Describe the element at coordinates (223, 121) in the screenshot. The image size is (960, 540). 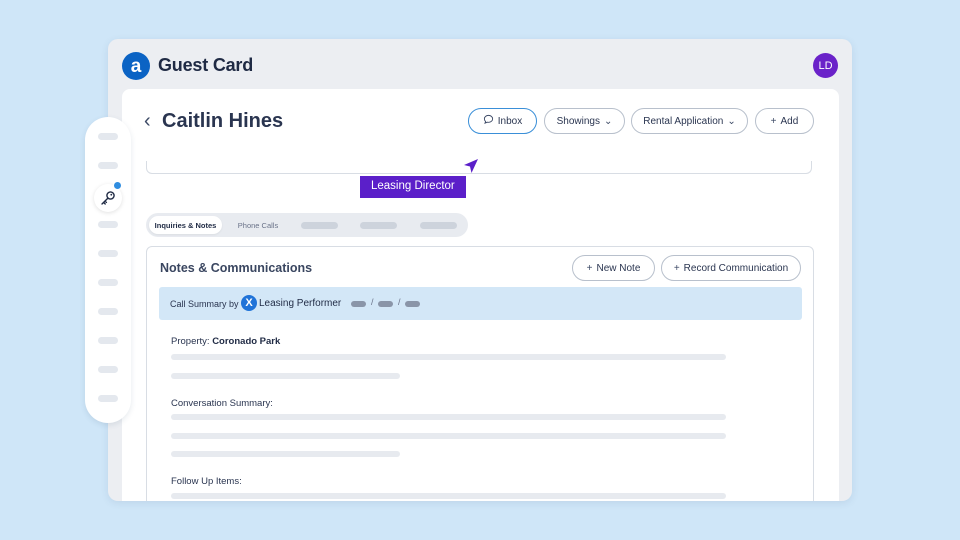
I see `contact-name: Caitlin Hines` at that location.